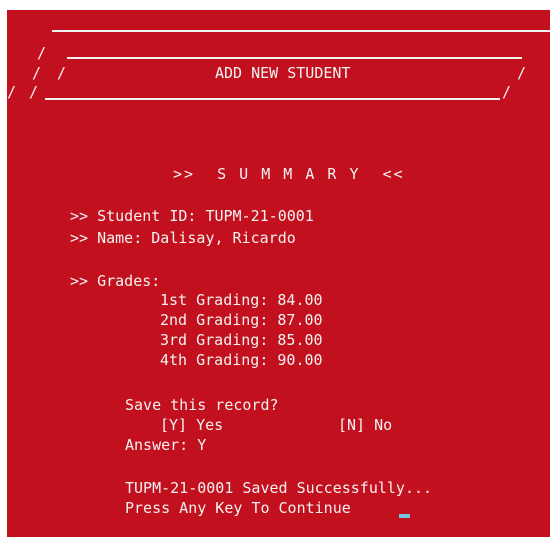 The width and height of the screenshot is (553, 537). Describe the element at coordinates (115, 281) in the screenshot. I see `grades-label: >> Grades:` at that location.